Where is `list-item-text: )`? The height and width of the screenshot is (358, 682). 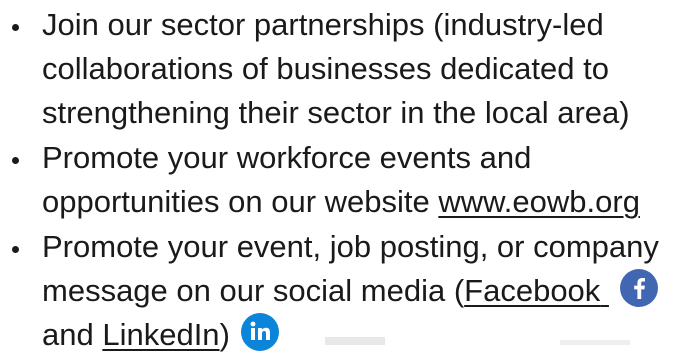 list-item-text: ) is located at coordinates (224, 334).